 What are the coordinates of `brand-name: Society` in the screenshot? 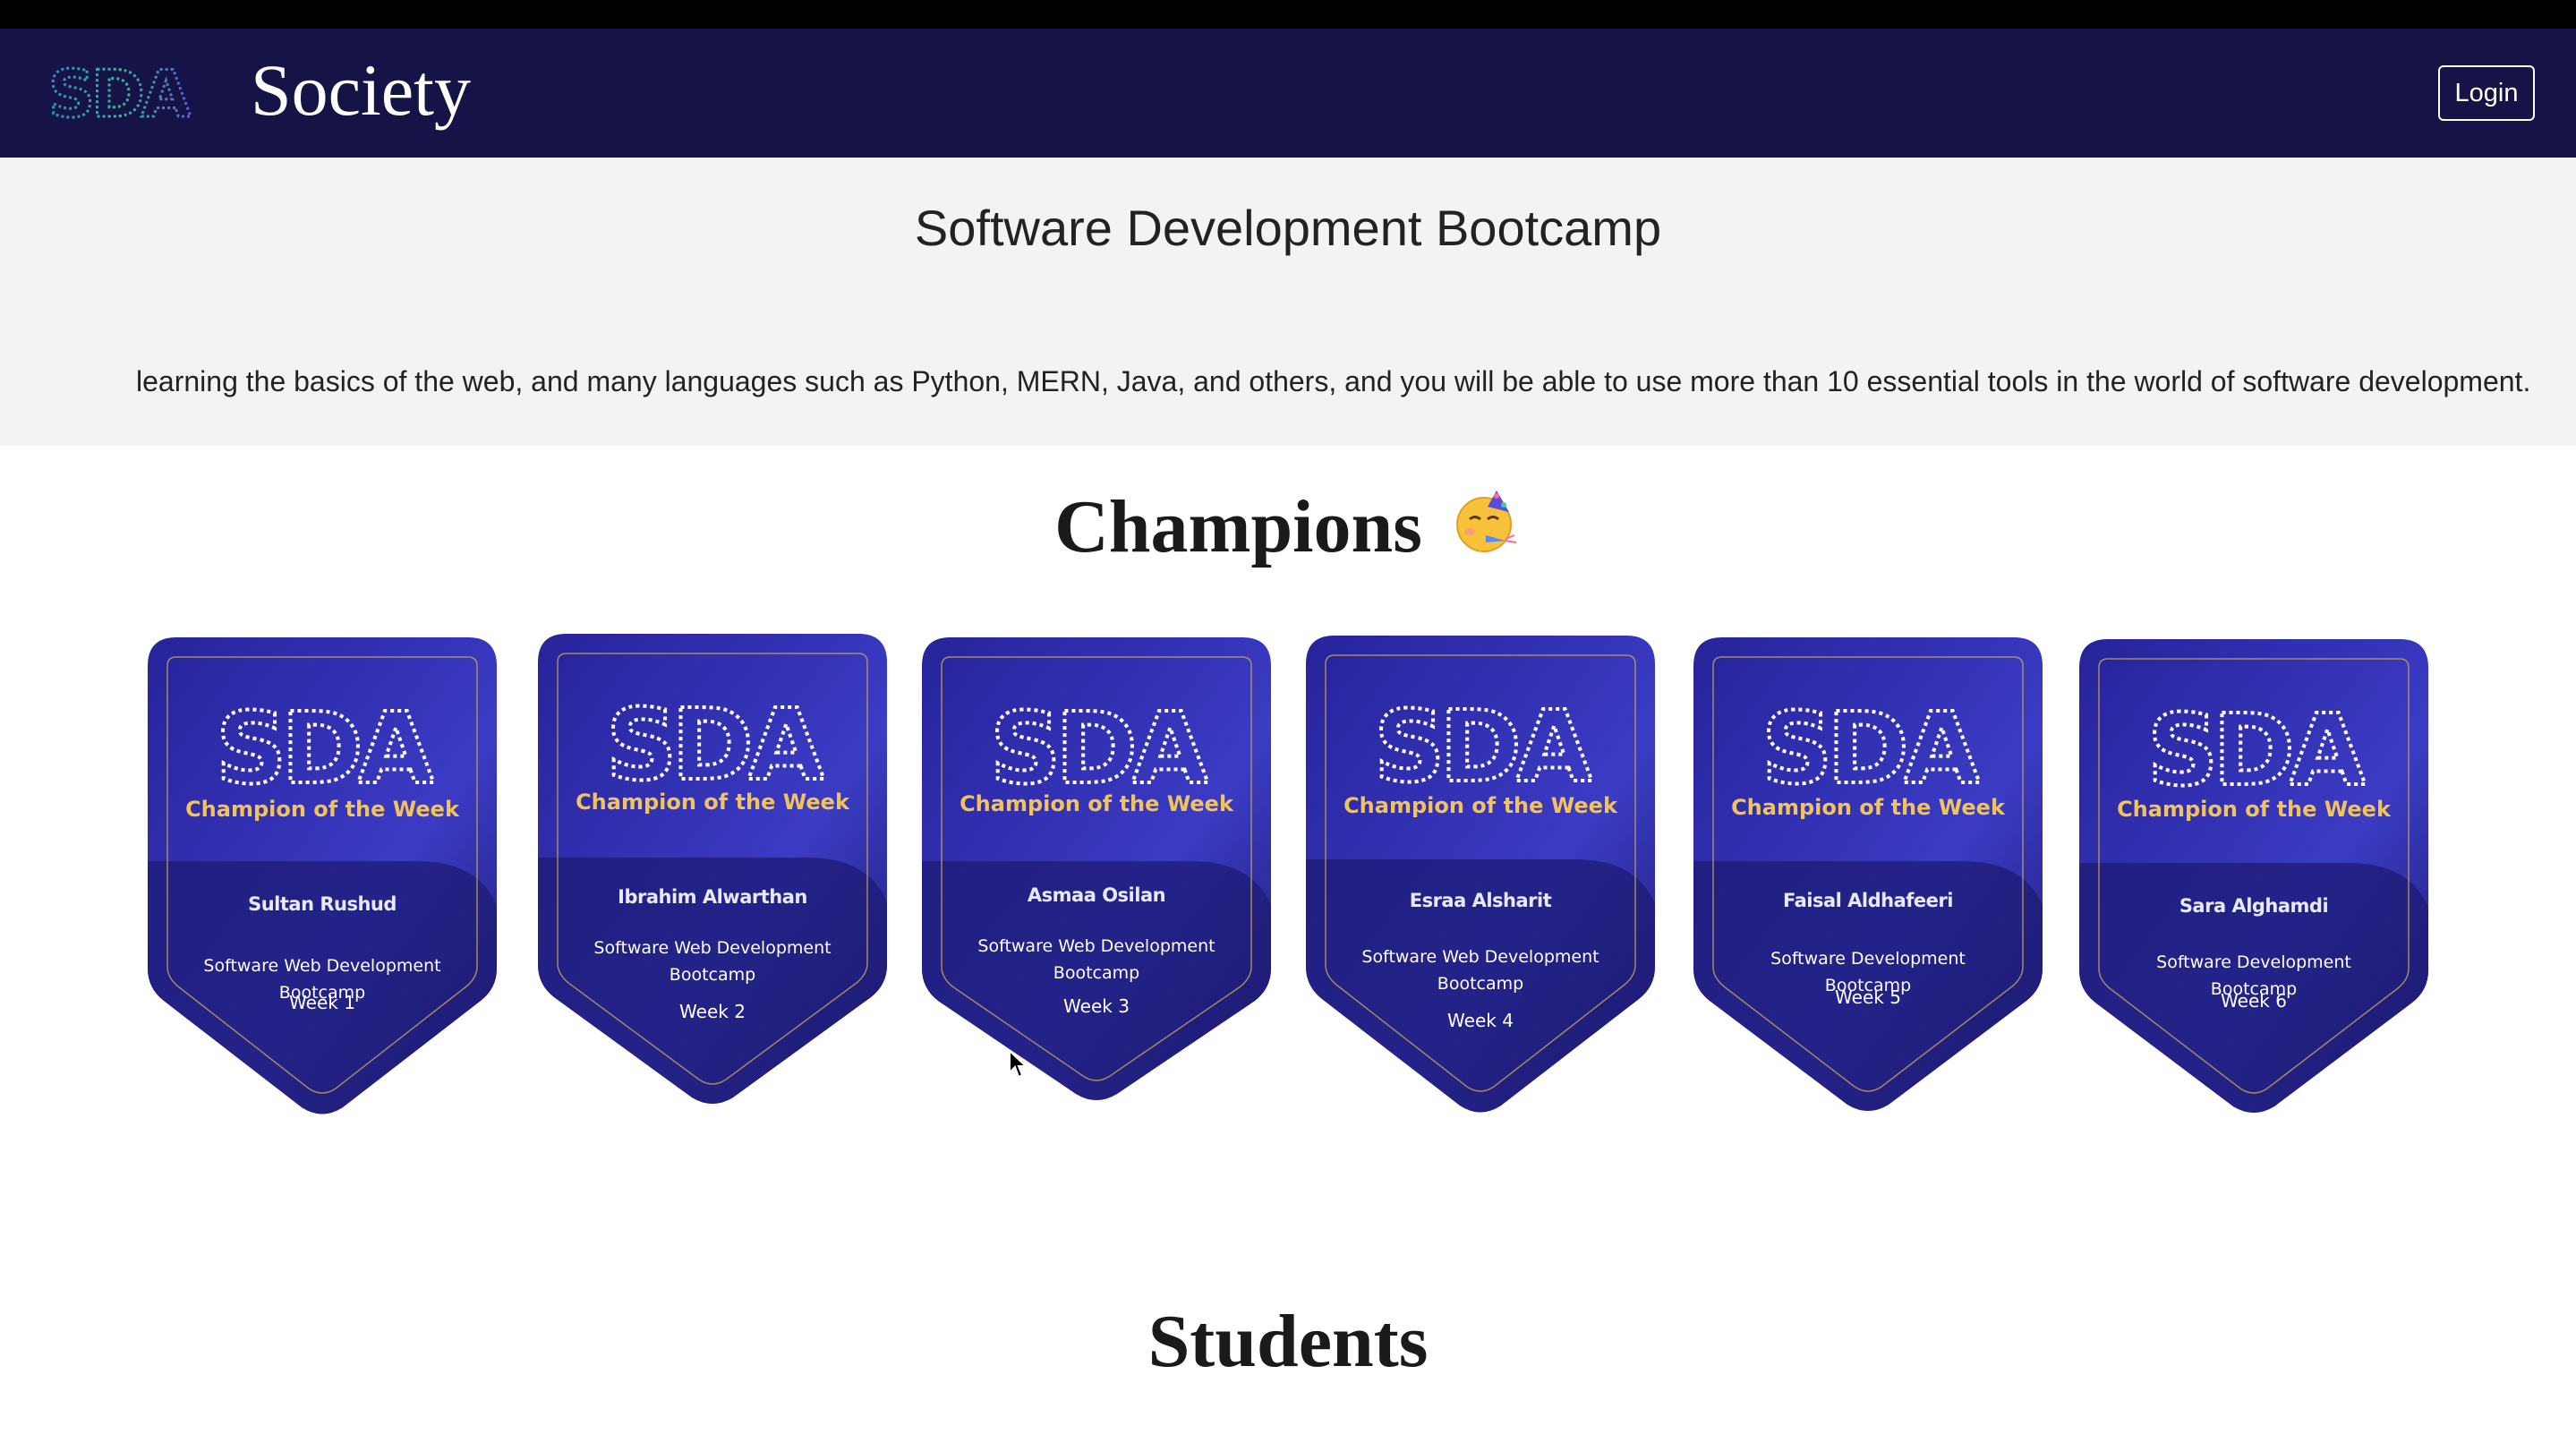 It's located at (361, 90).